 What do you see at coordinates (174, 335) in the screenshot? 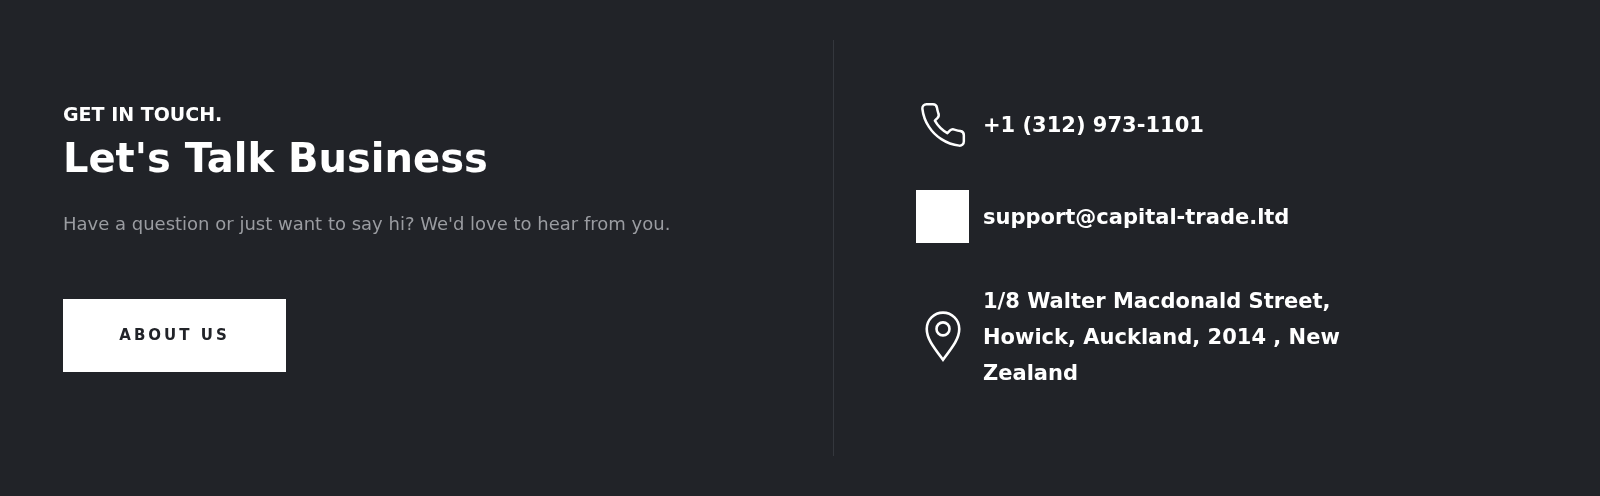
I see `about-us-button: ABOUT US` at bounding box center [174, 335].